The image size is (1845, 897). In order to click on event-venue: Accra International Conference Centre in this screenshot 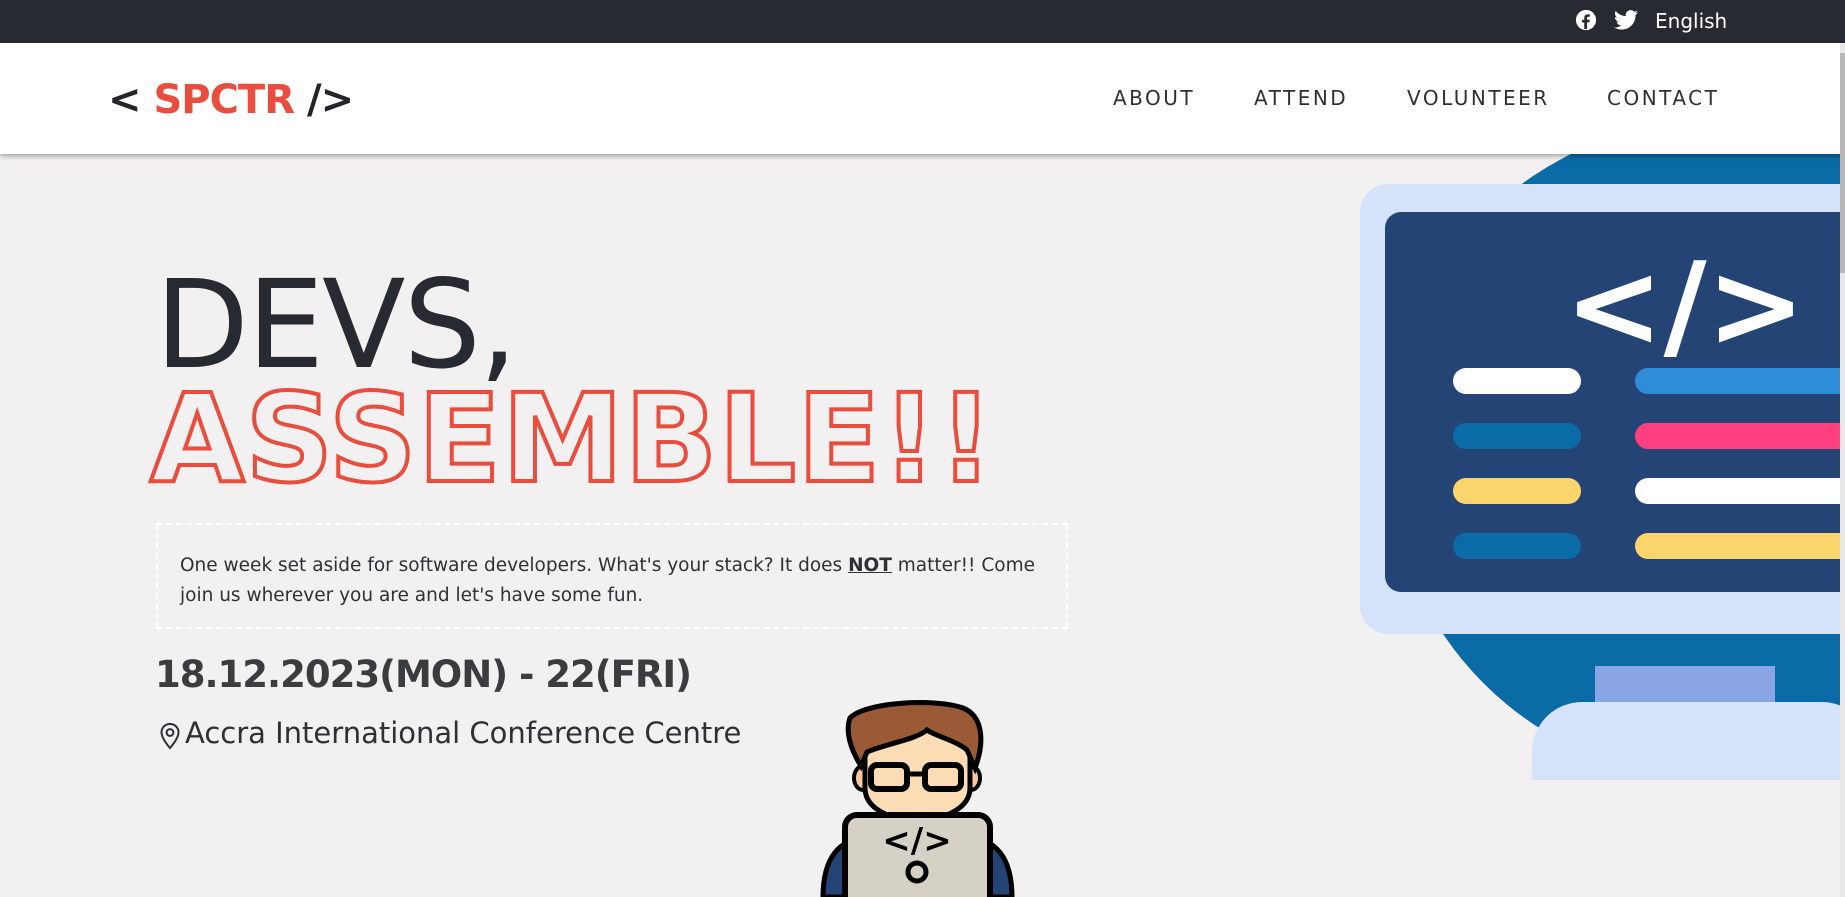, I will do `click(463, 733)`.